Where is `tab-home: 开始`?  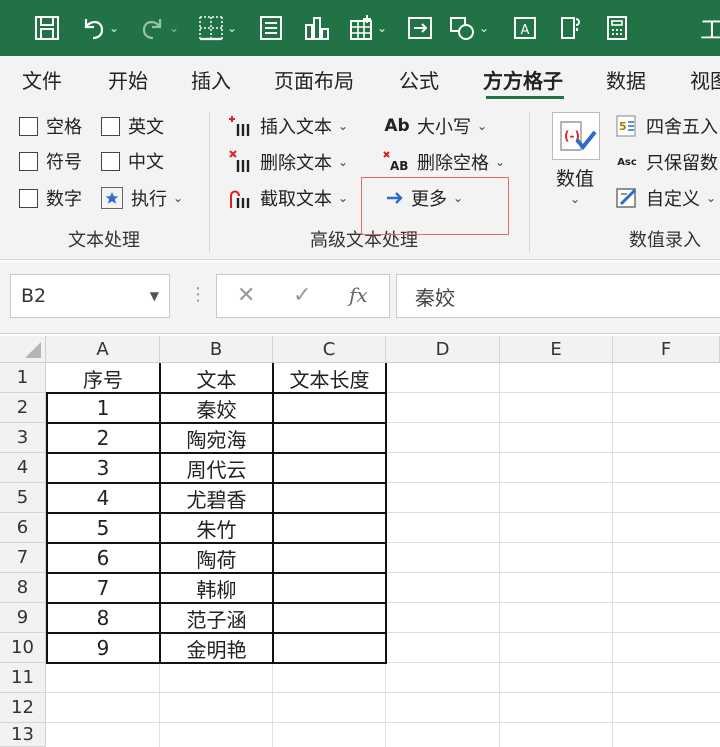
tab-home: 开始 is located at coordinates (128, 79).